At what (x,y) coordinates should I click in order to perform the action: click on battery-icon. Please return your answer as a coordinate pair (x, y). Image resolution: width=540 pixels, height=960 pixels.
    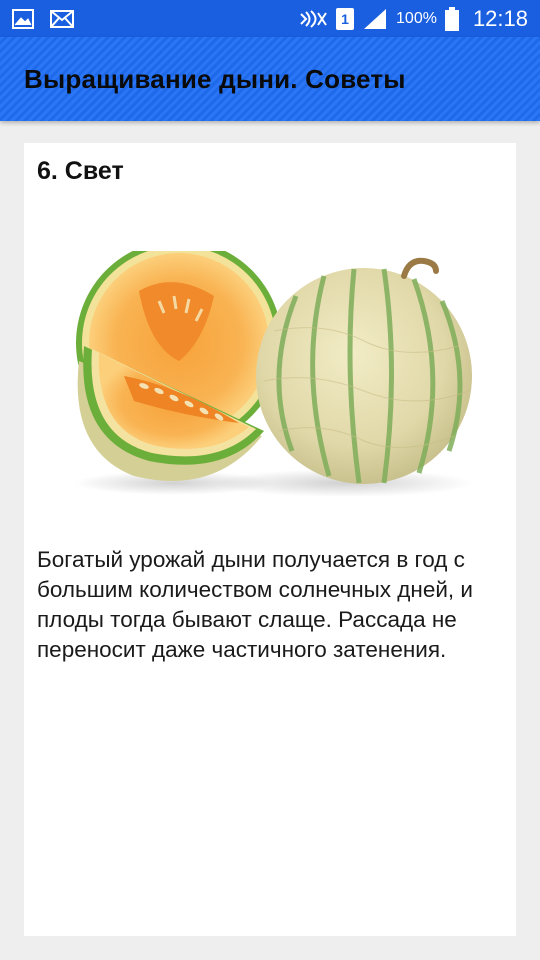
    Looking at the image, I should click on (451, 18).